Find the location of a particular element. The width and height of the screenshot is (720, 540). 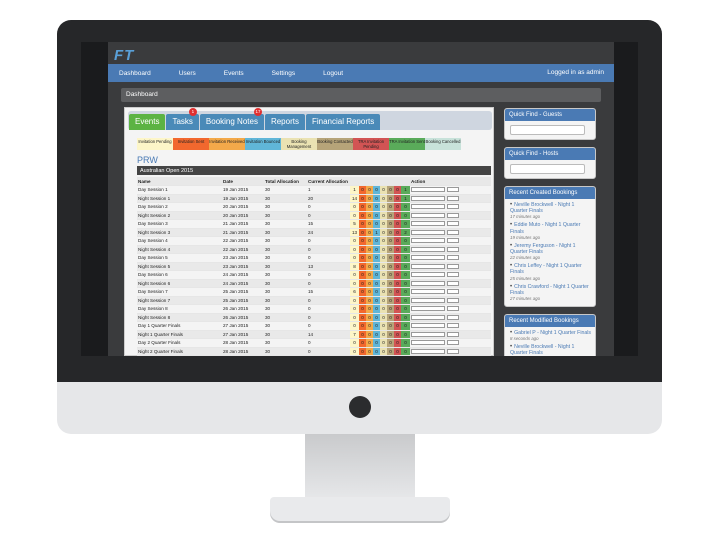

nav-link-logout: Logout is located at coordinates (333, 73).